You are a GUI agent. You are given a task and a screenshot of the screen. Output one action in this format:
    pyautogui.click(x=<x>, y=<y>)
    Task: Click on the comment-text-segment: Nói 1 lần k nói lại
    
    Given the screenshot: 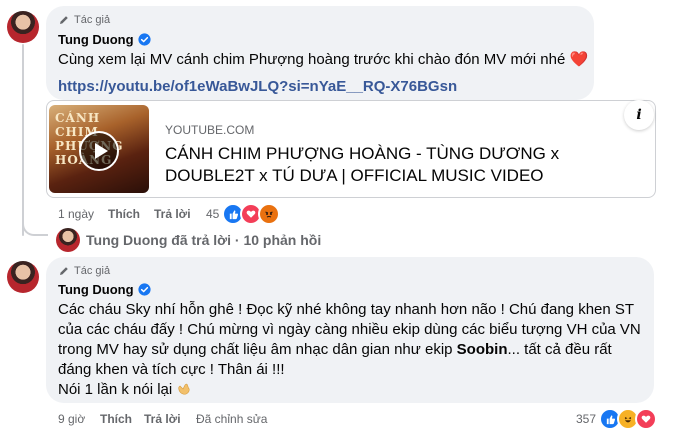 What is the action you would take?
    pyautogui.click(x=115, y=389)
    